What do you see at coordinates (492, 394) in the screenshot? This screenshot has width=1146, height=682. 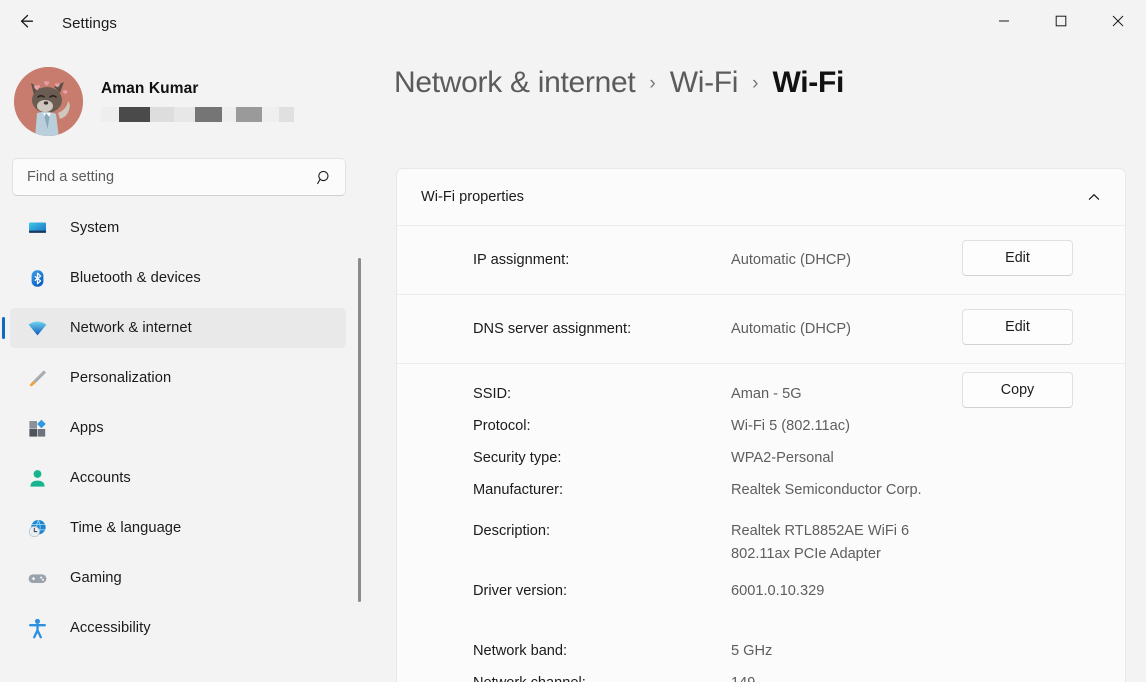 I see `ssid-label: SSID:` at bounding box center [492, 394].